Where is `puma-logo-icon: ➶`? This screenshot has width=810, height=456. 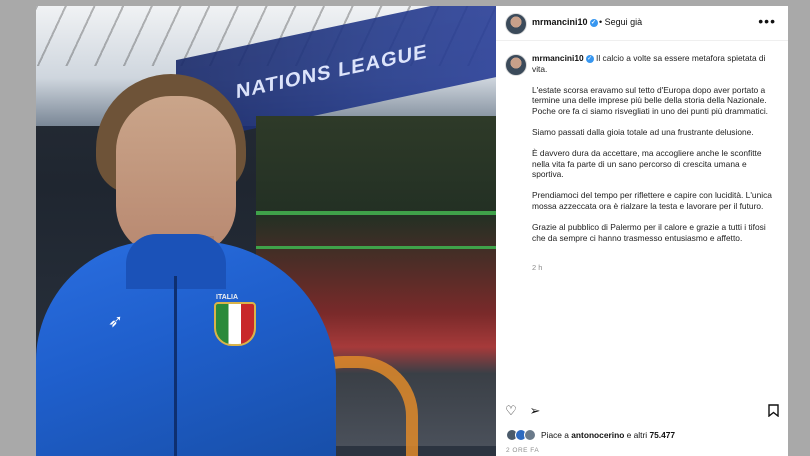 puma-logo-icon: ➶ is located at coordinates (116, 321).